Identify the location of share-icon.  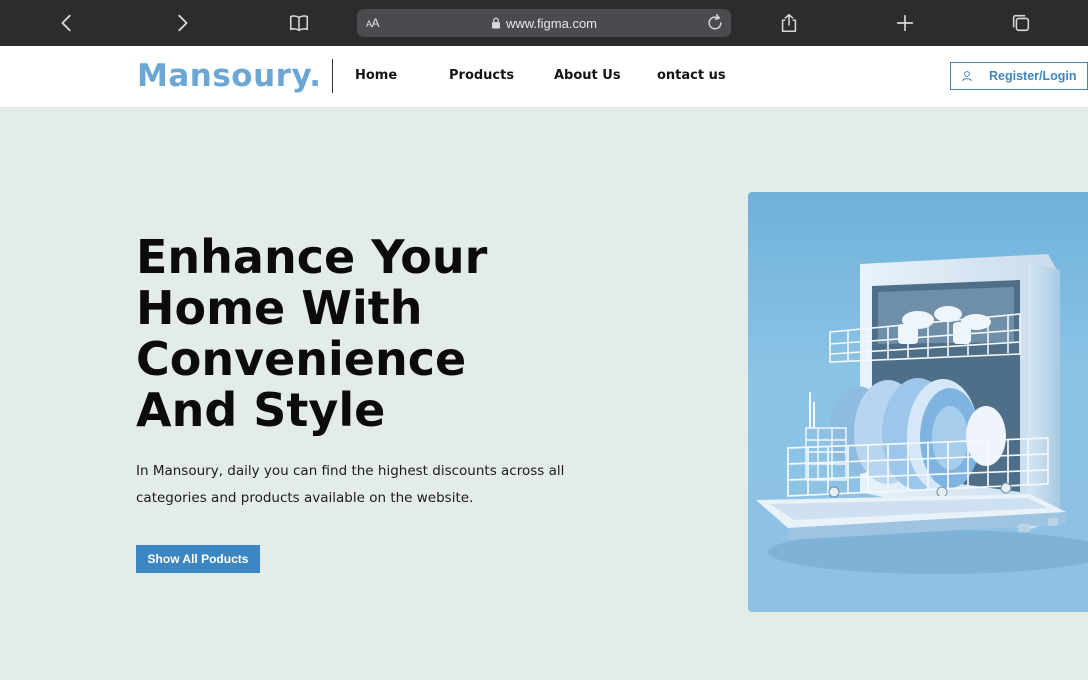
(789, 23).